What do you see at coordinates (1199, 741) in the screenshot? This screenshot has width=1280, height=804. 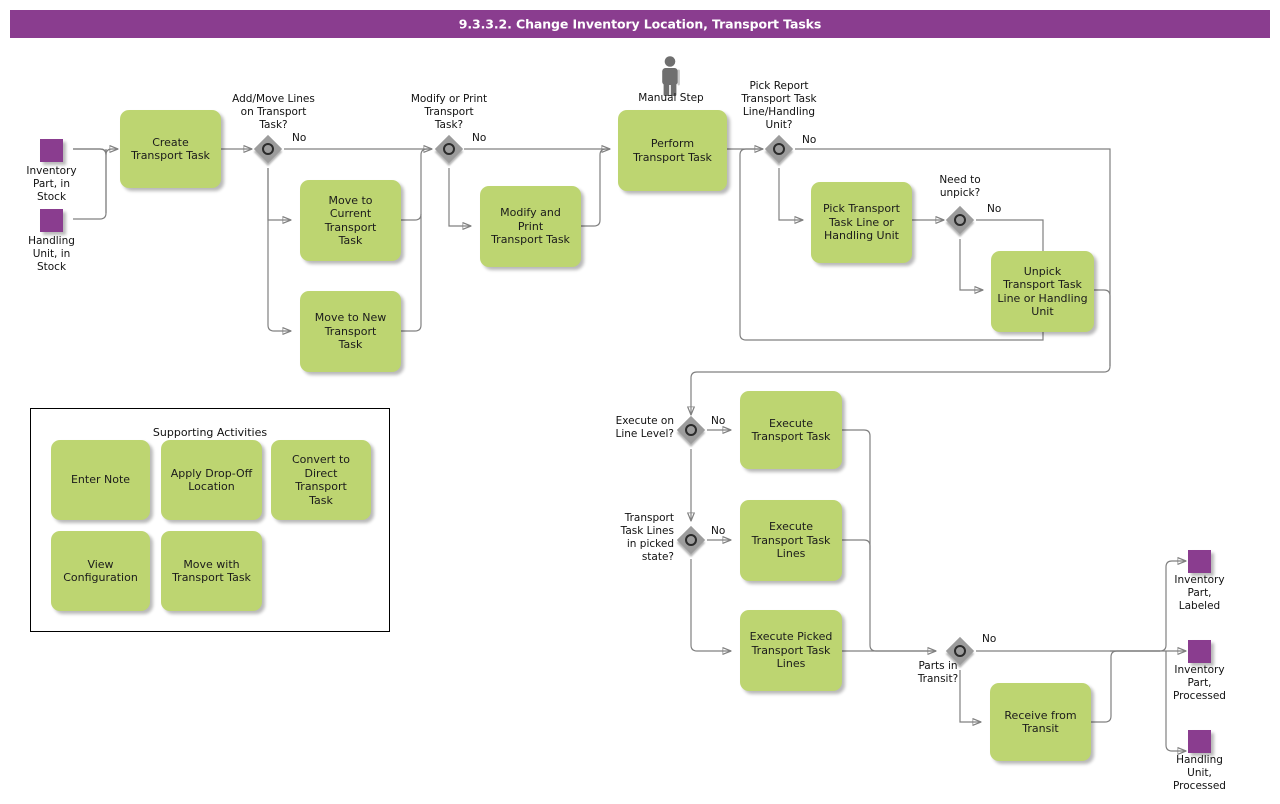 I see `end-event-handling-unit-processed` at bounding box center [1199, 741].